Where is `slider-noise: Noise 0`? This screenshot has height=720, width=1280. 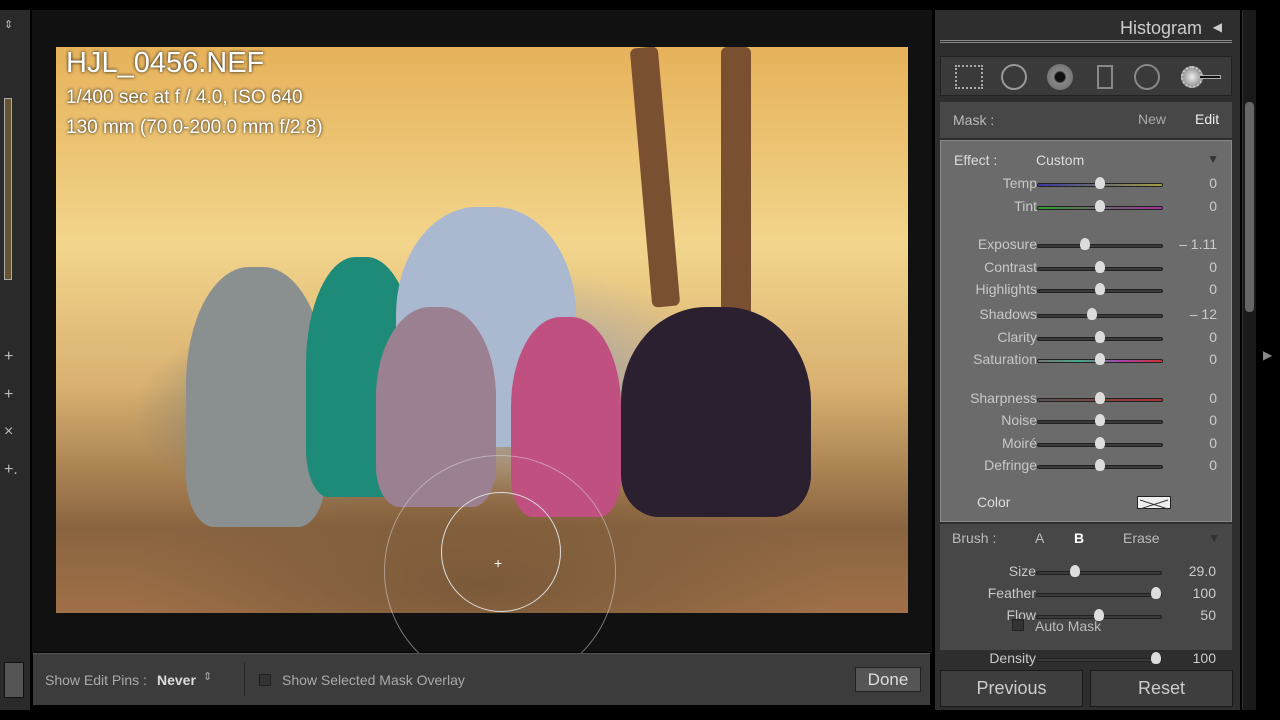 slider-noise: Noise 0 is located at coordinates (1087, 420).